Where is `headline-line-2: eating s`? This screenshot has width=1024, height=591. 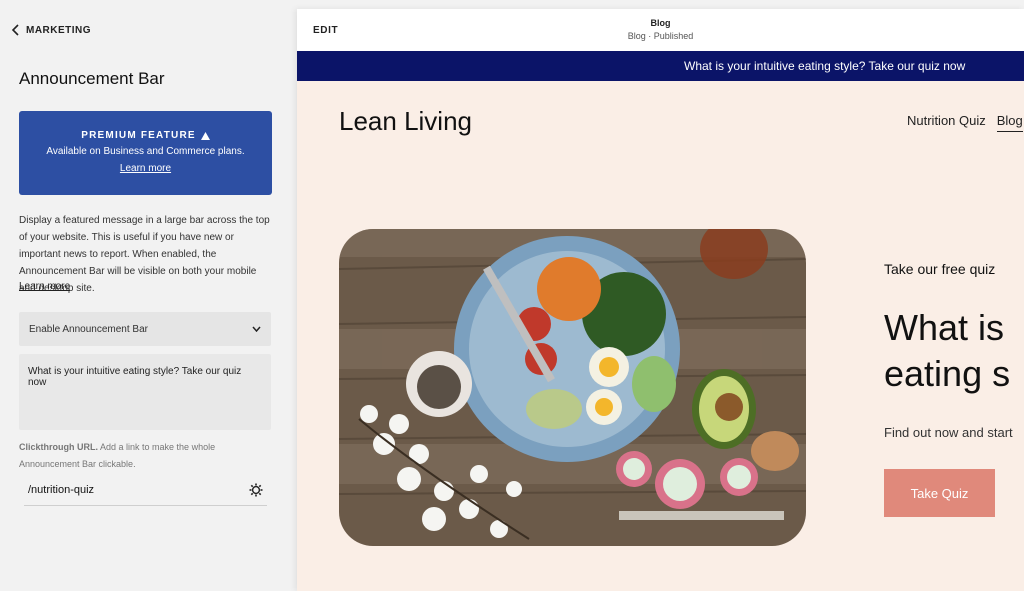 headline-line-2: eating s is located at coordinates (947, 373).